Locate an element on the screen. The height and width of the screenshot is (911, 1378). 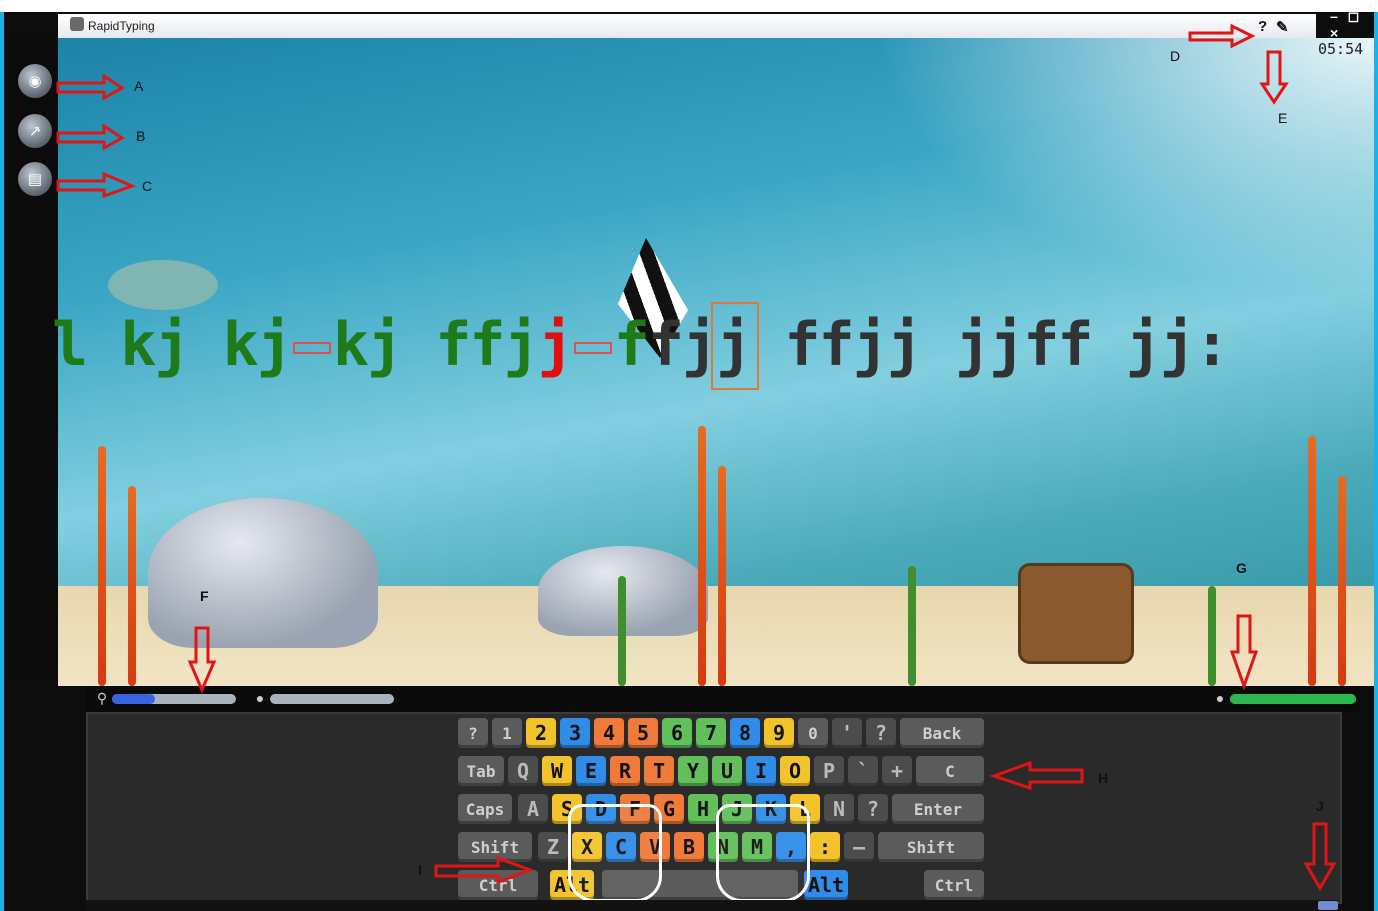
arrow-e is located at coordinates (1274, 77).